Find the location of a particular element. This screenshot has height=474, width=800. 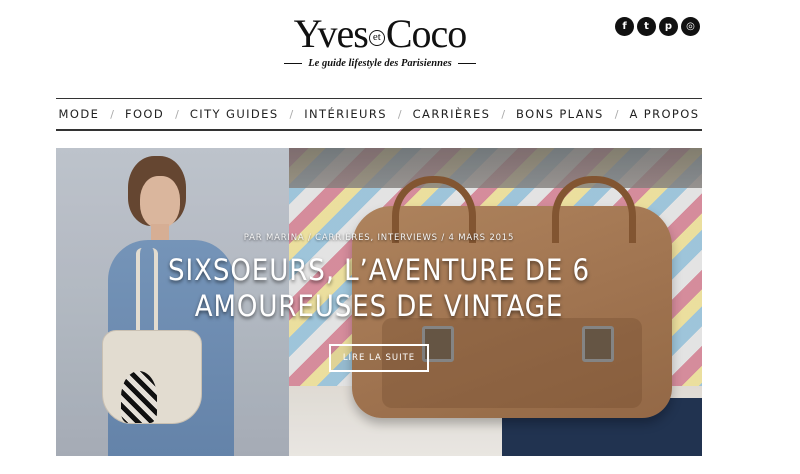

logo-tagline: Le guide lifestyle des Parisiennes is located at coordinates (380, 63).